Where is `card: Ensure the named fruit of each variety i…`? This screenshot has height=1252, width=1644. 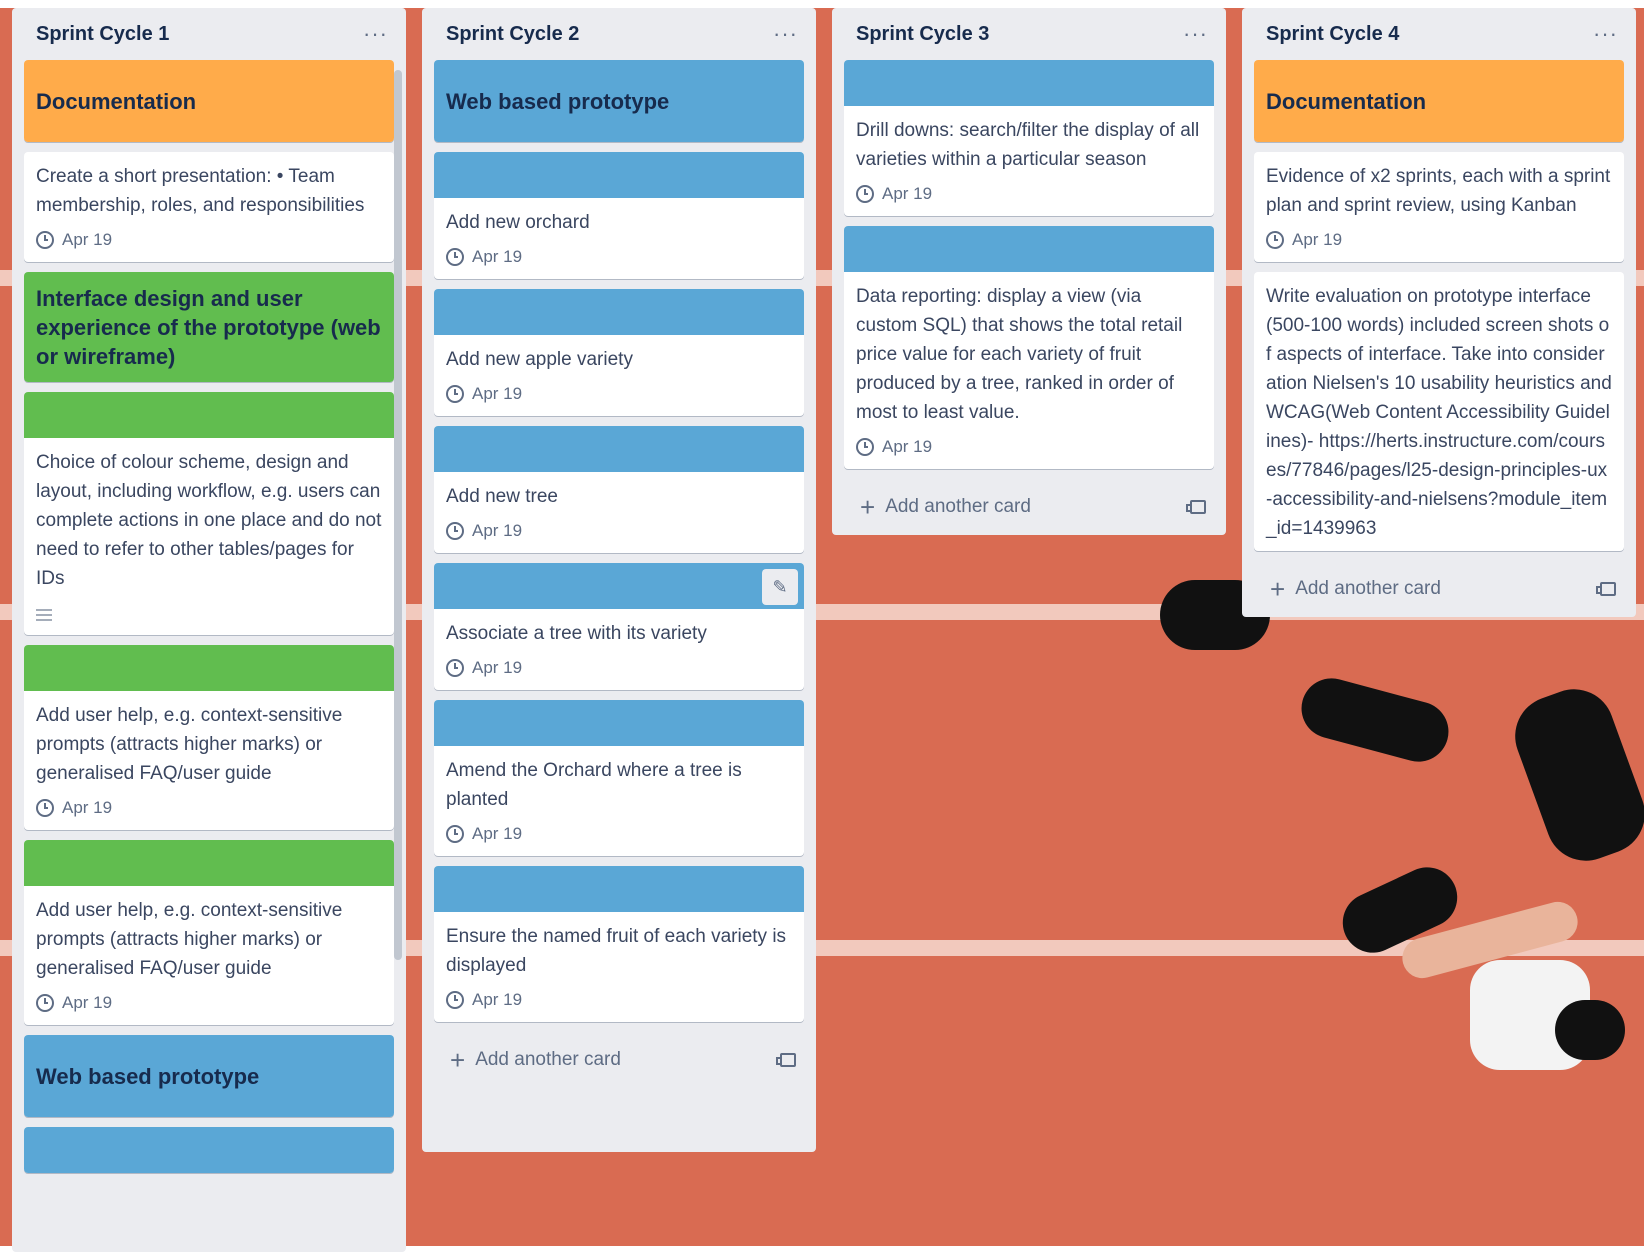
card: Ensure the named fruit of each variety i… is located at coordinates (619, 944).